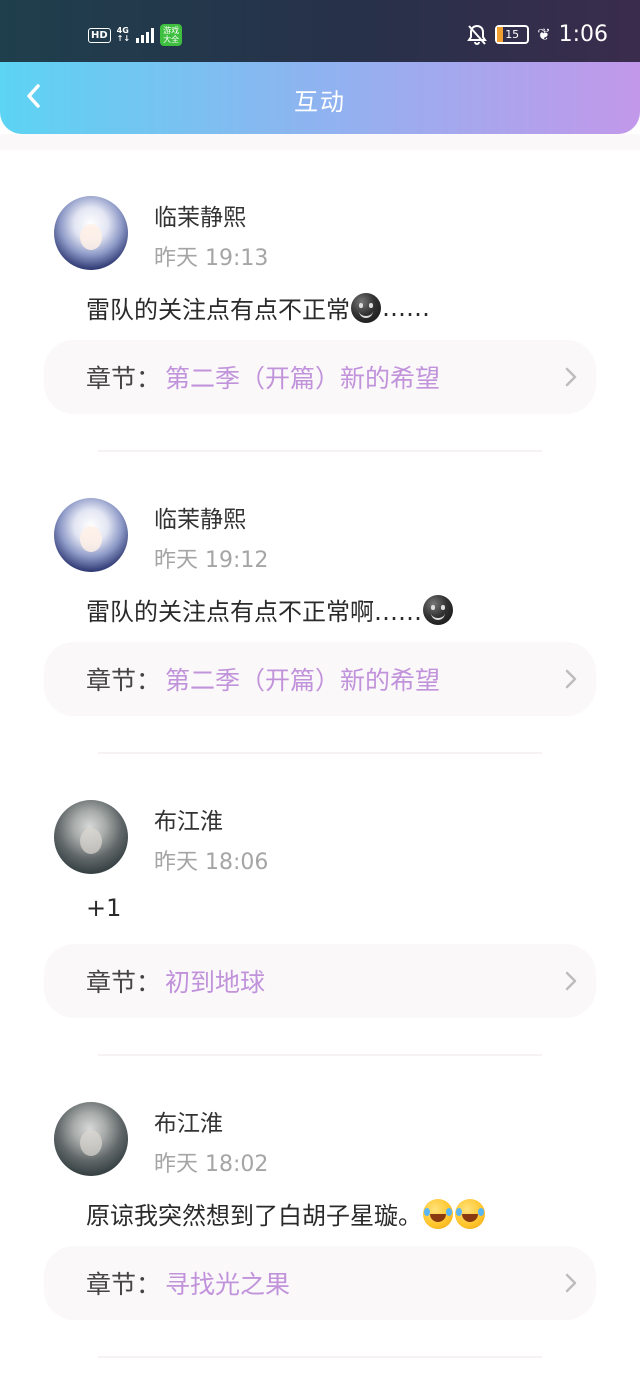 The width and height of the screenshot is (640, 1387). I want to click on chapter-link: 章节： 寻找光之果, so click(320, 1283).